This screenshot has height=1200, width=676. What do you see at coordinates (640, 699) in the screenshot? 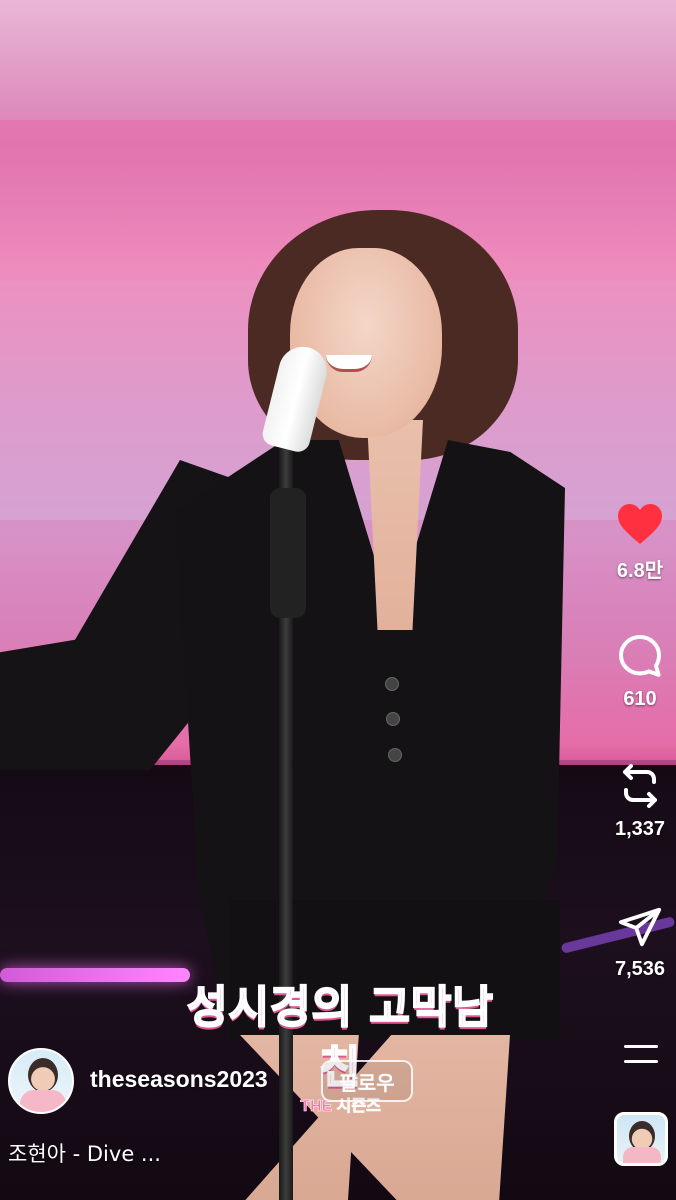
I see `comment-count: 610` at bounding box center [640, 699].